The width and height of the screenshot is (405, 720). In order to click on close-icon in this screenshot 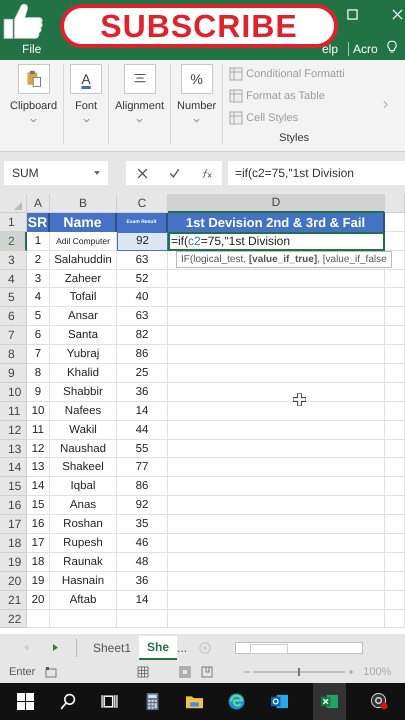, I will do `click(397, 14)`.